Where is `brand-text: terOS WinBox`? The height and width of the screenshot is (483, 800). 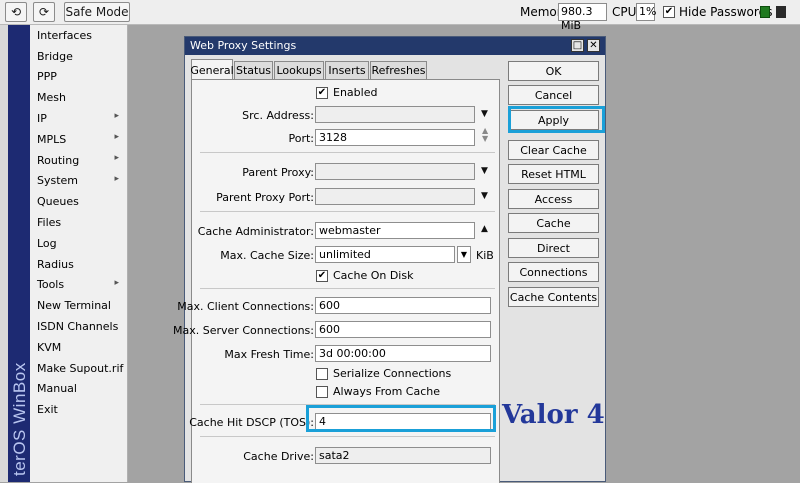 brand-text: terOS WinBox is located at coordinates (19, 419).